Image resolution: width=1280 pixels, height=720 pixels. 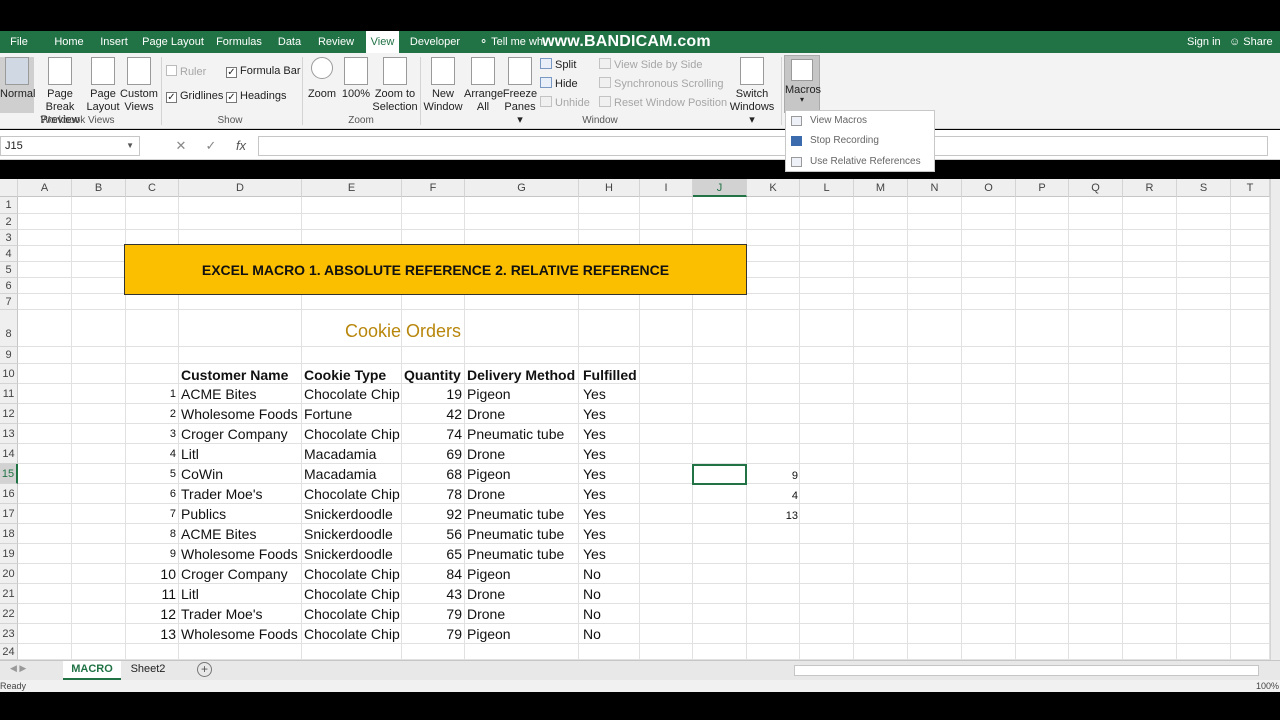 I want to click on customer-name-cell: Litl, so click(x=190, y=454).